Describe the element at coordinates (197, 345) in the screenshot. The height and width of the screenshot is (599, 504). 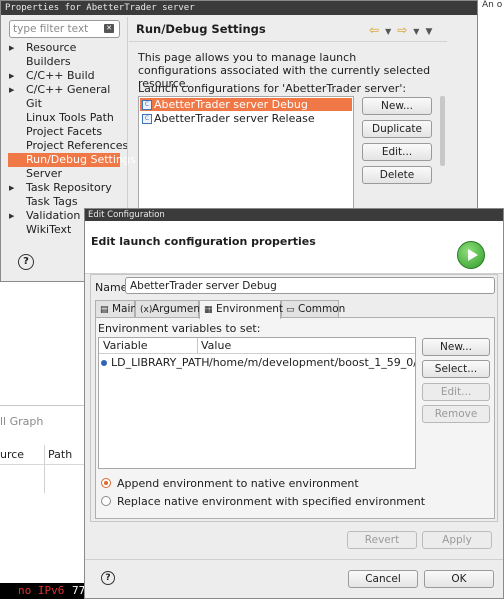
I see `column-divider` at that location.